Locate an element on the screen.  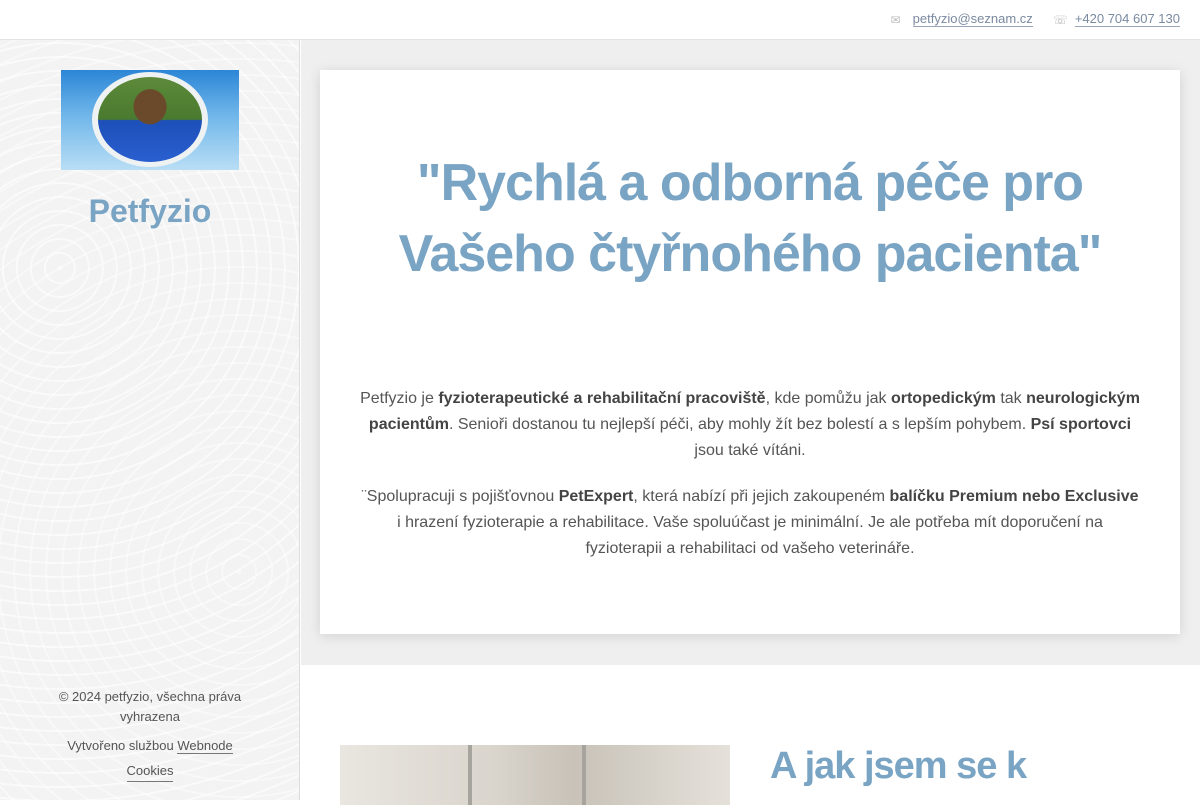
phone-icon: ☏ is located at coordinates (1060, 19).